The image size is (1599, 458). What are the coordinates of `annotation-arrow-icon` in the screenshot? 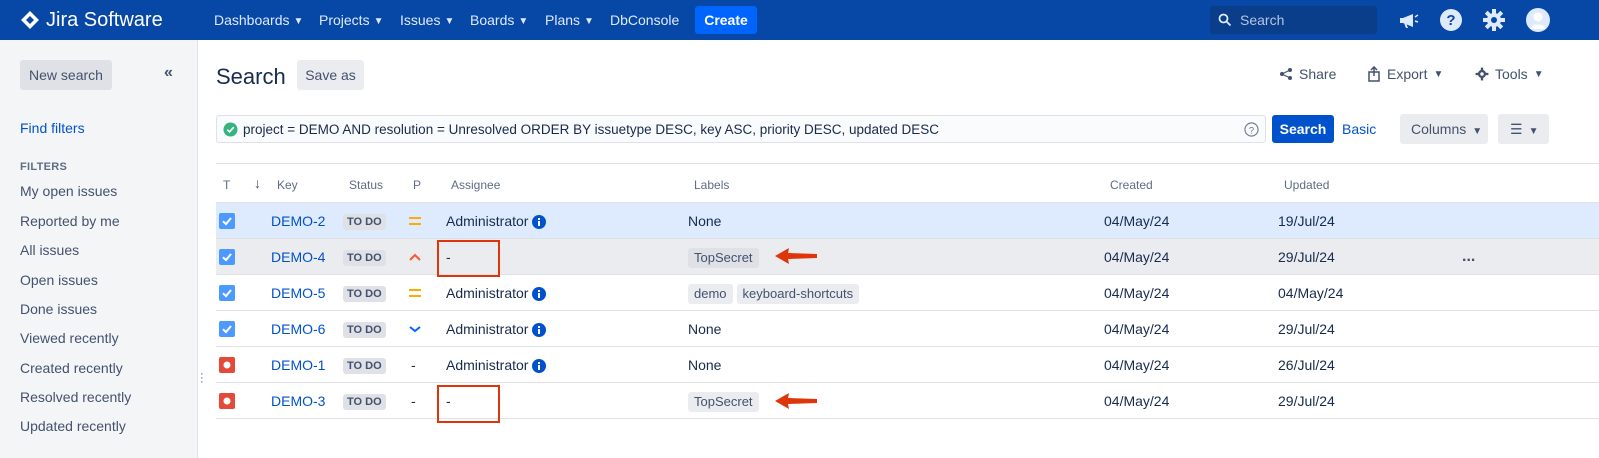 It's located at (796, 256).